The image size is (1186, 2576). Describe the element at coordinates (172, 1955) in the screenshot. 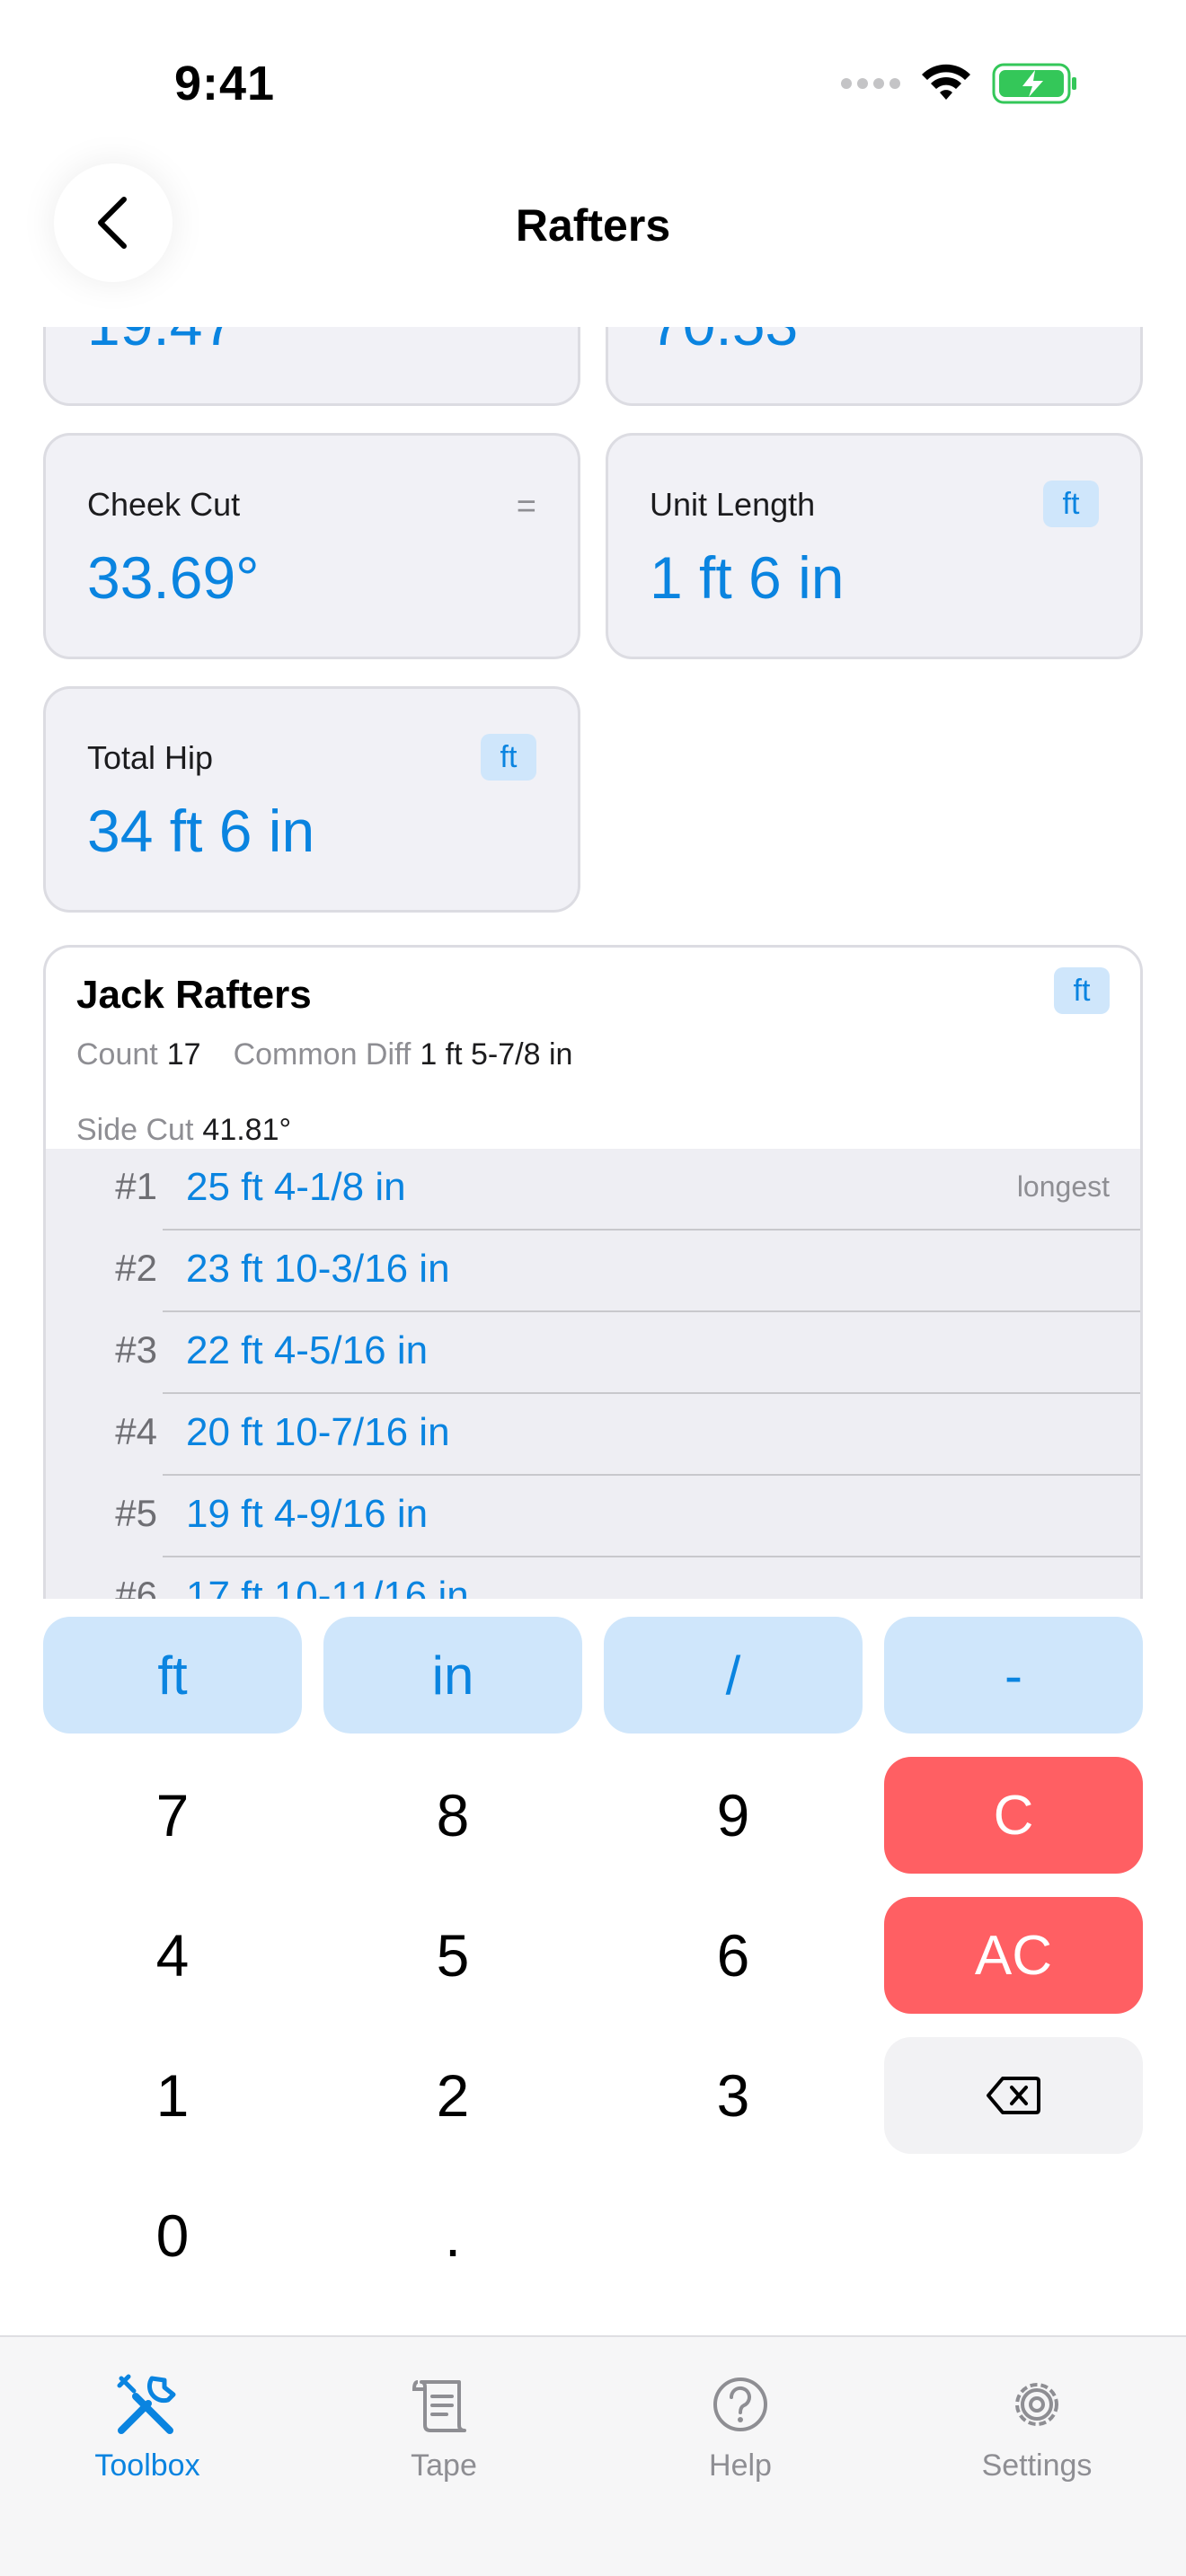

I see `digit-4-key: 4` at that location.